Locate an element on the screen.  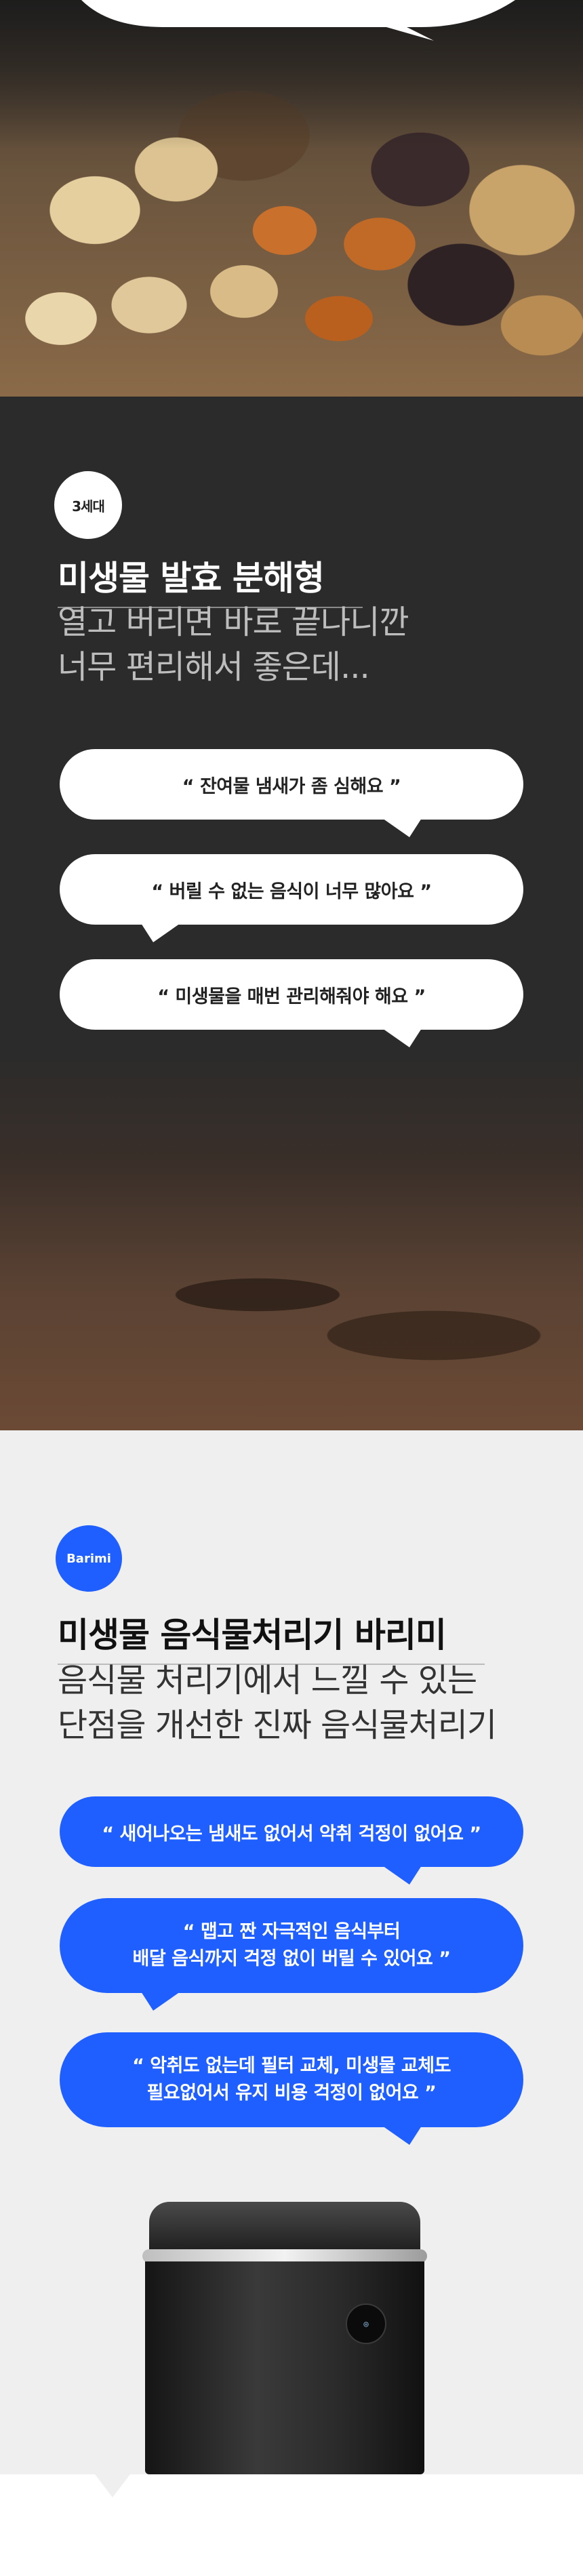
product-image: ◎ is located at coordinates (284, 2338).